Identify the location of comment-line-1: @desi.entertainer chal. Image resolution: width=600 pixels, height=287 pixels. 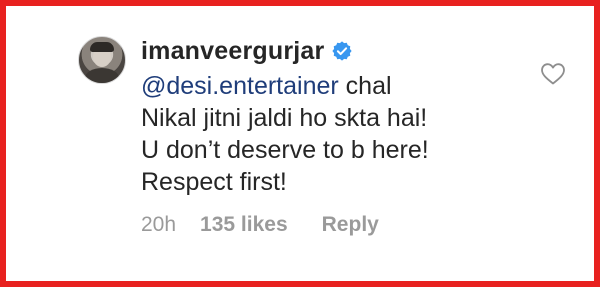
(338, 86).